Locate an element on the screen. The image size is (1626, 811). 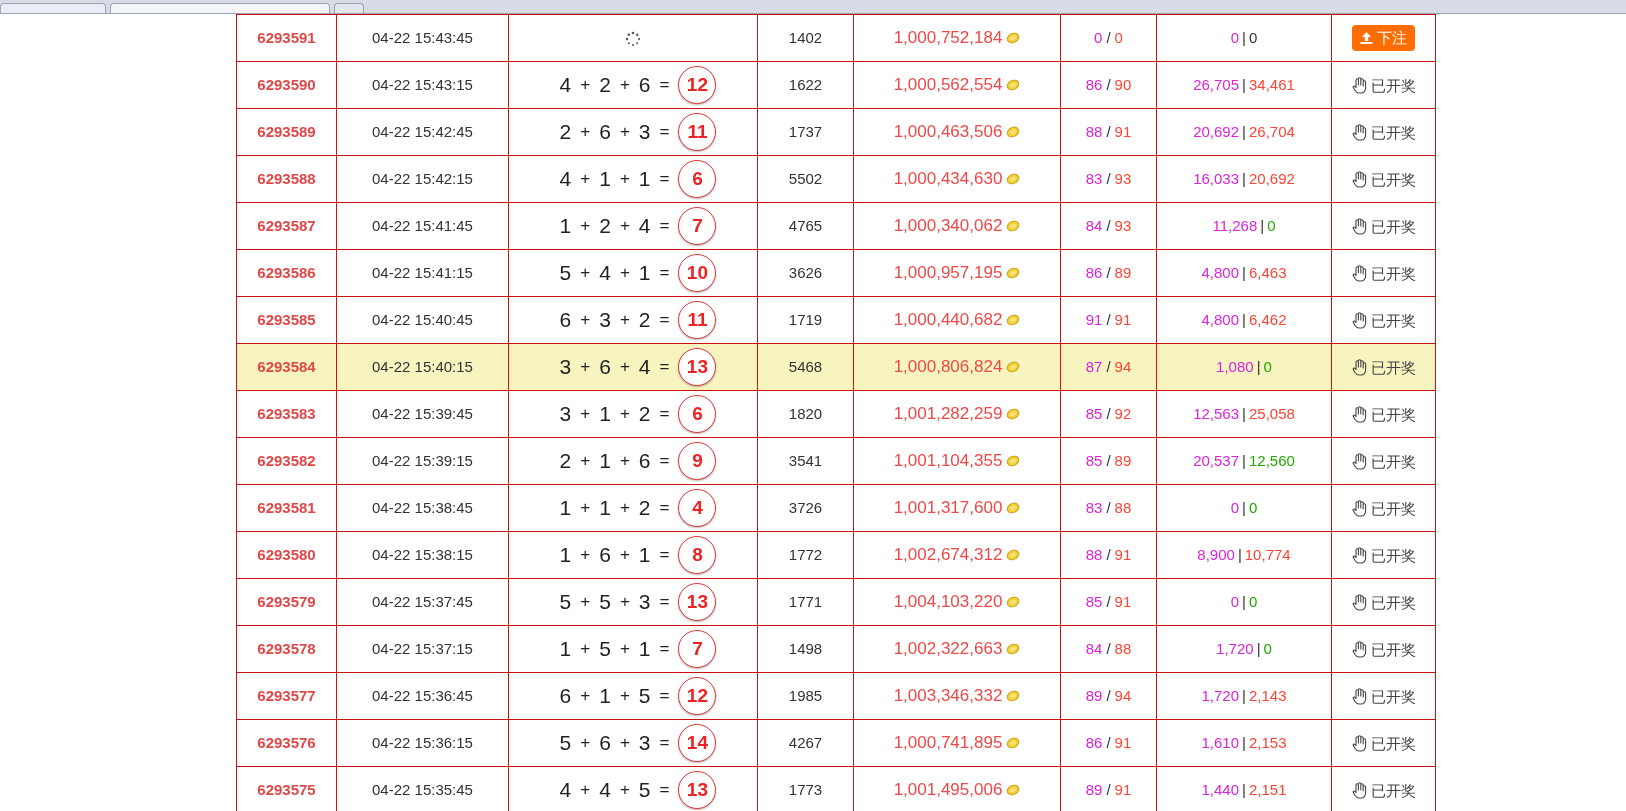
pool-amount: 1,001,495,006 is located at coordinates (948, 790).